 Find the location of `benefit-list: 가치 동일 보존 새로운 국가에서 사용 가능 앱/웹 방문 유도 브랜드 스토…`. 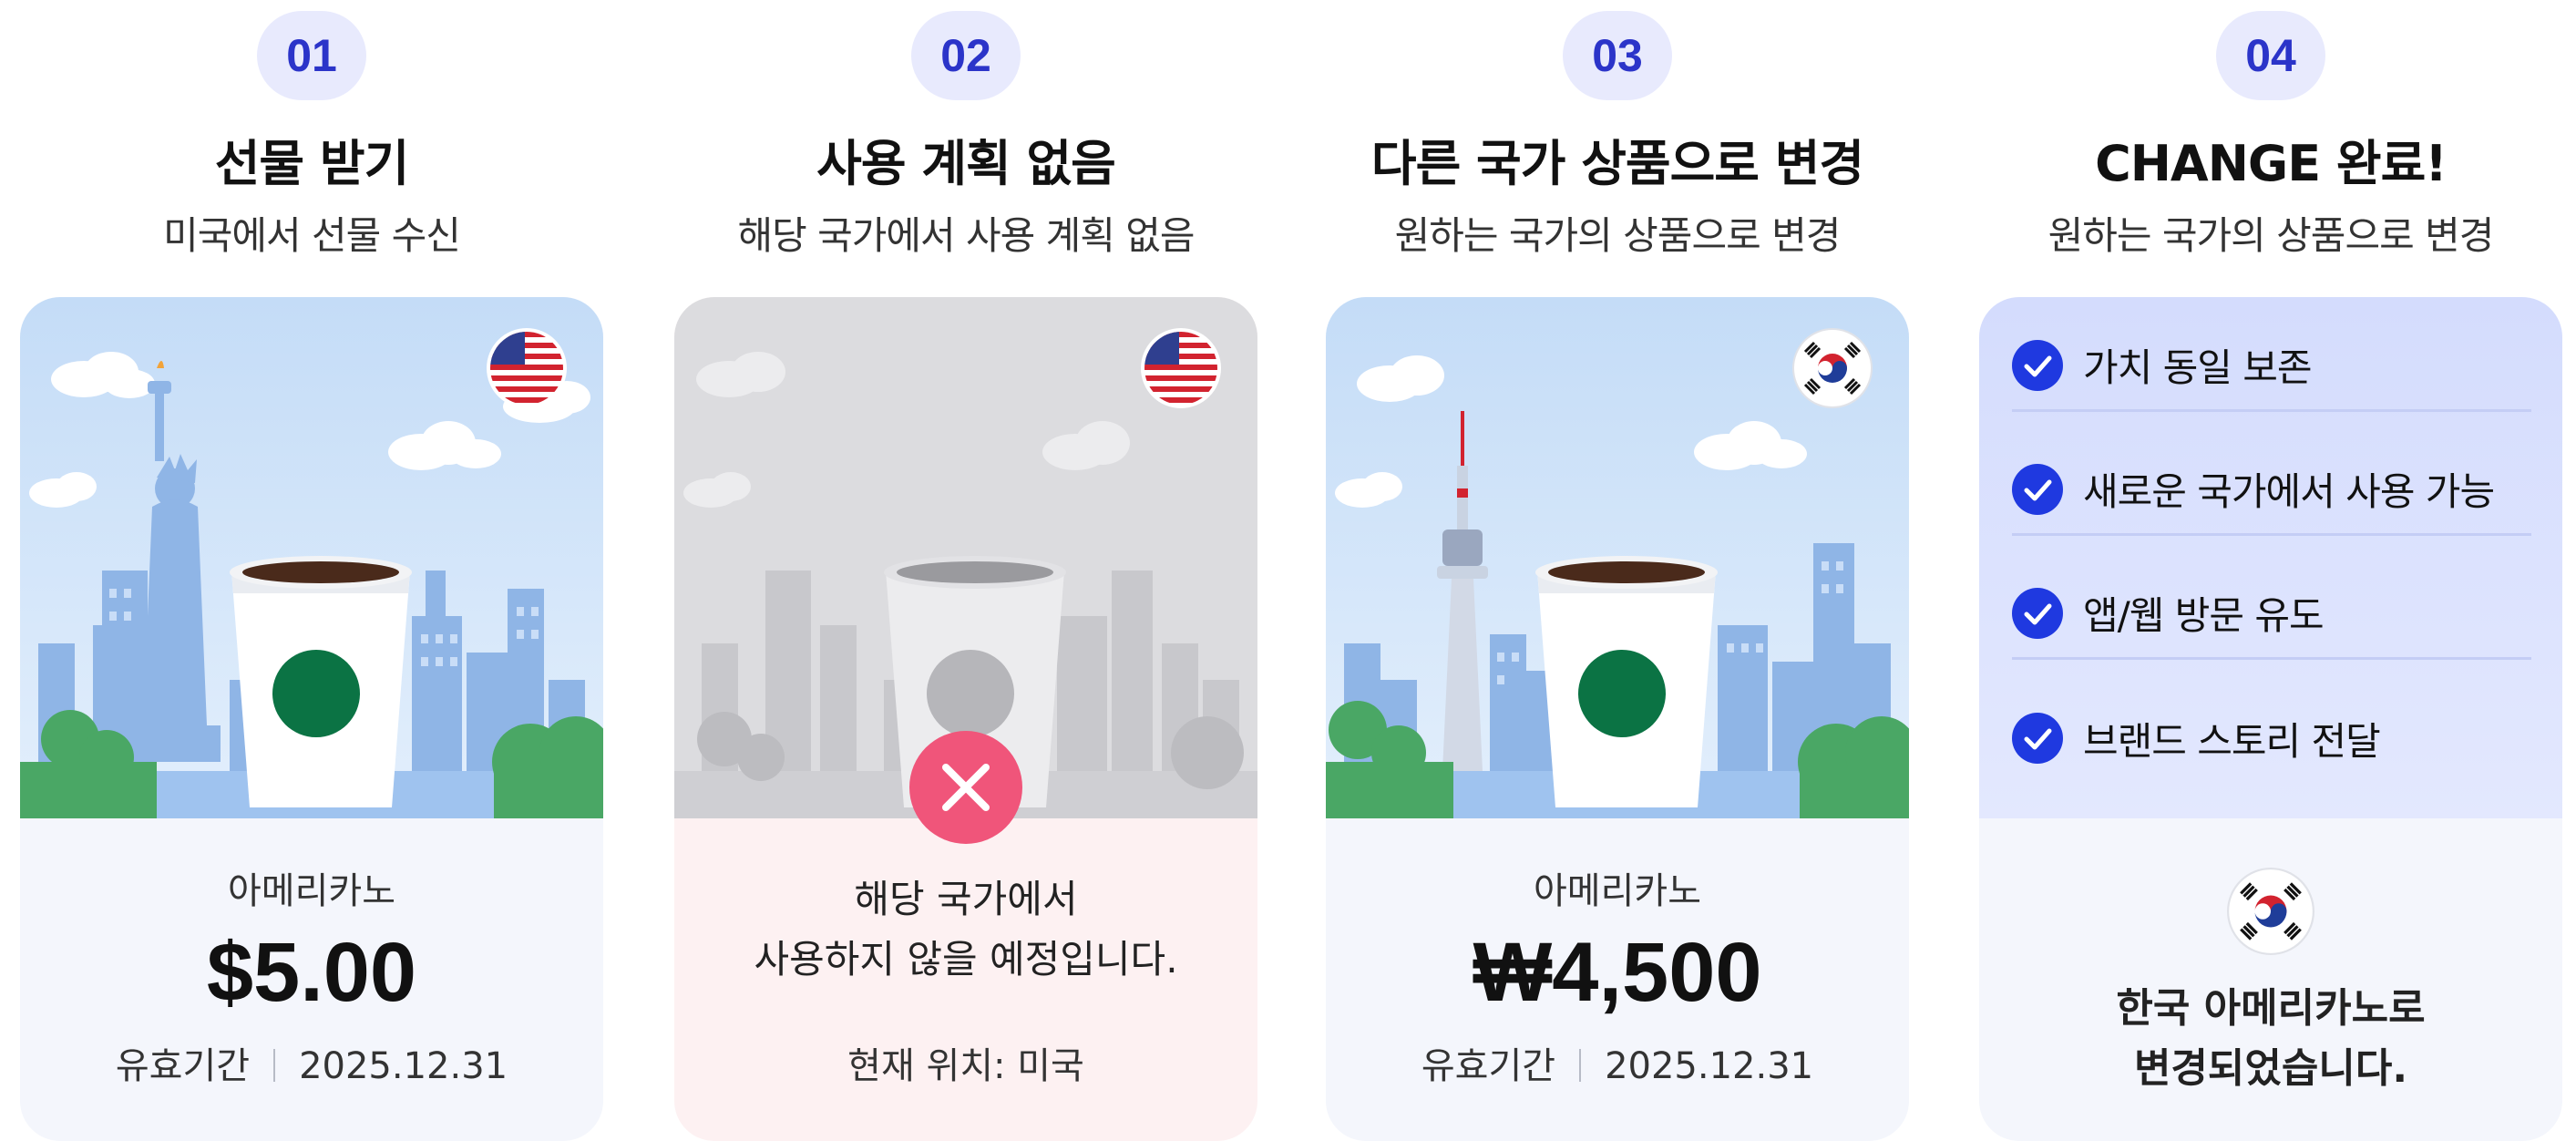

benefit-list: 가치 동일 보존 새로운 국가에서 사용 가능 앱/웹 방문 유도 브랜드 스토… is located at coordinates (2270, 557).